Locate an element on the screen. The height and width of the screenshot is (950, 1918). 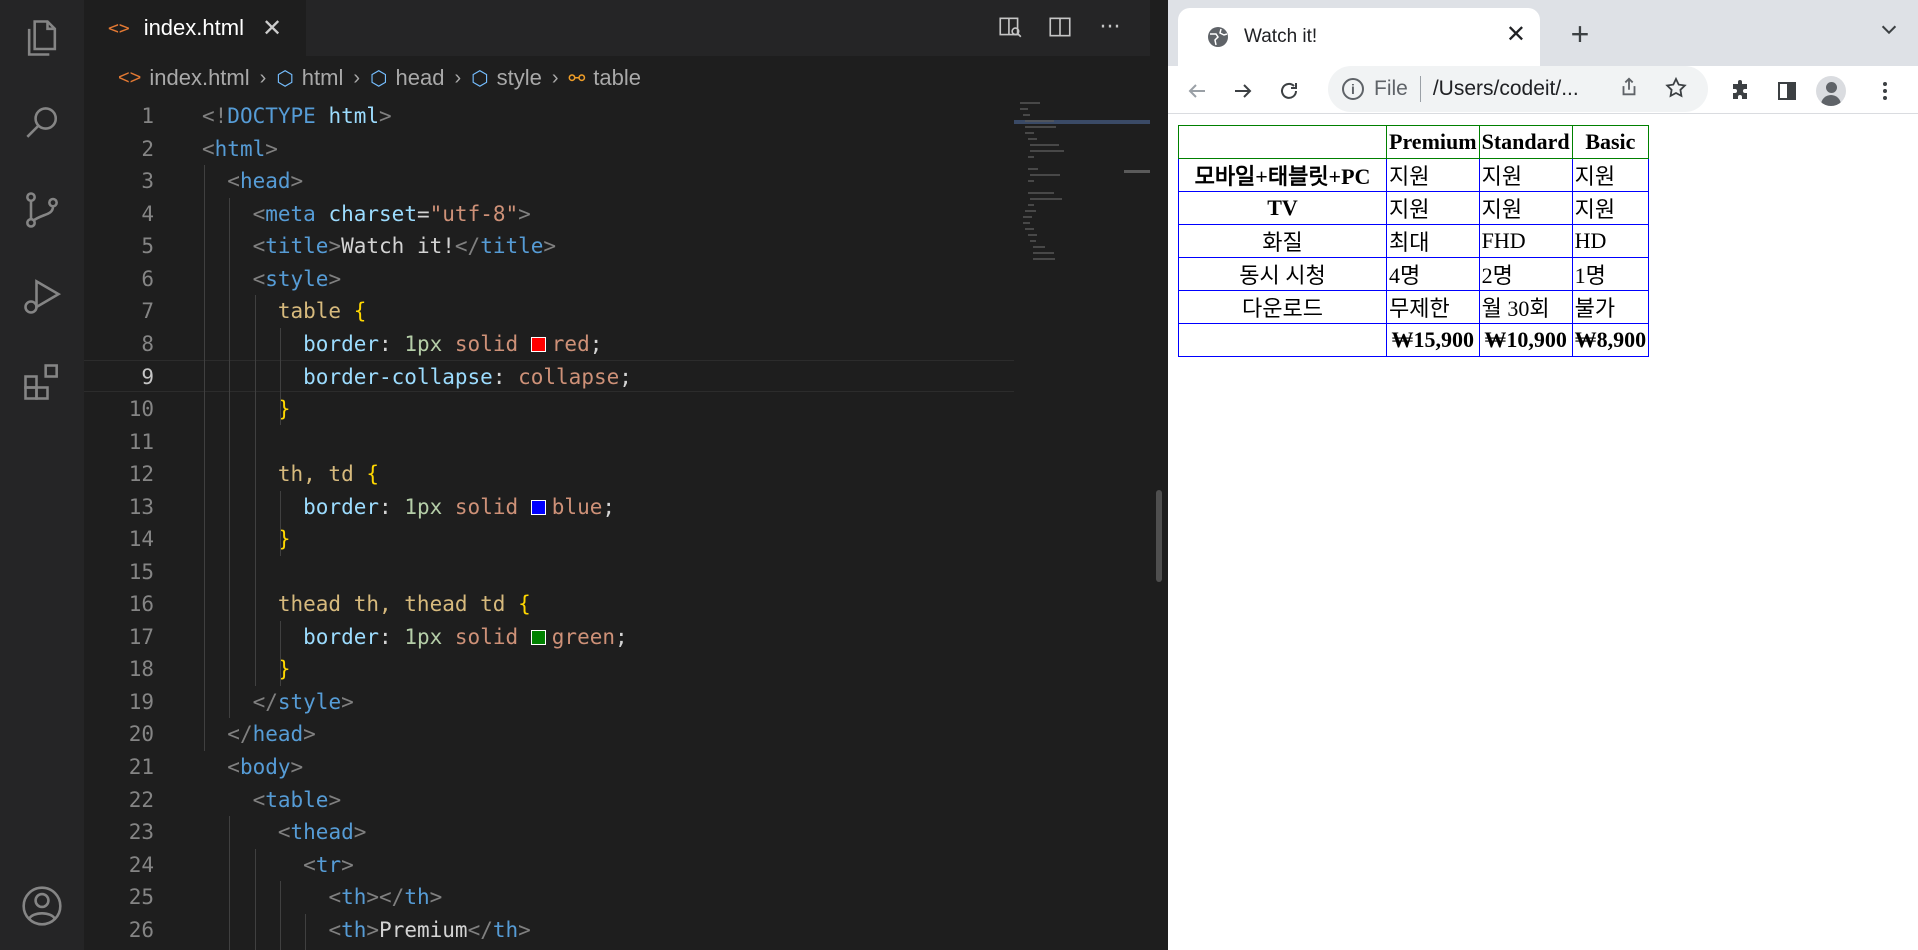
code-line: 26 <th>Premium</th> is located at coordinates (549, 930).